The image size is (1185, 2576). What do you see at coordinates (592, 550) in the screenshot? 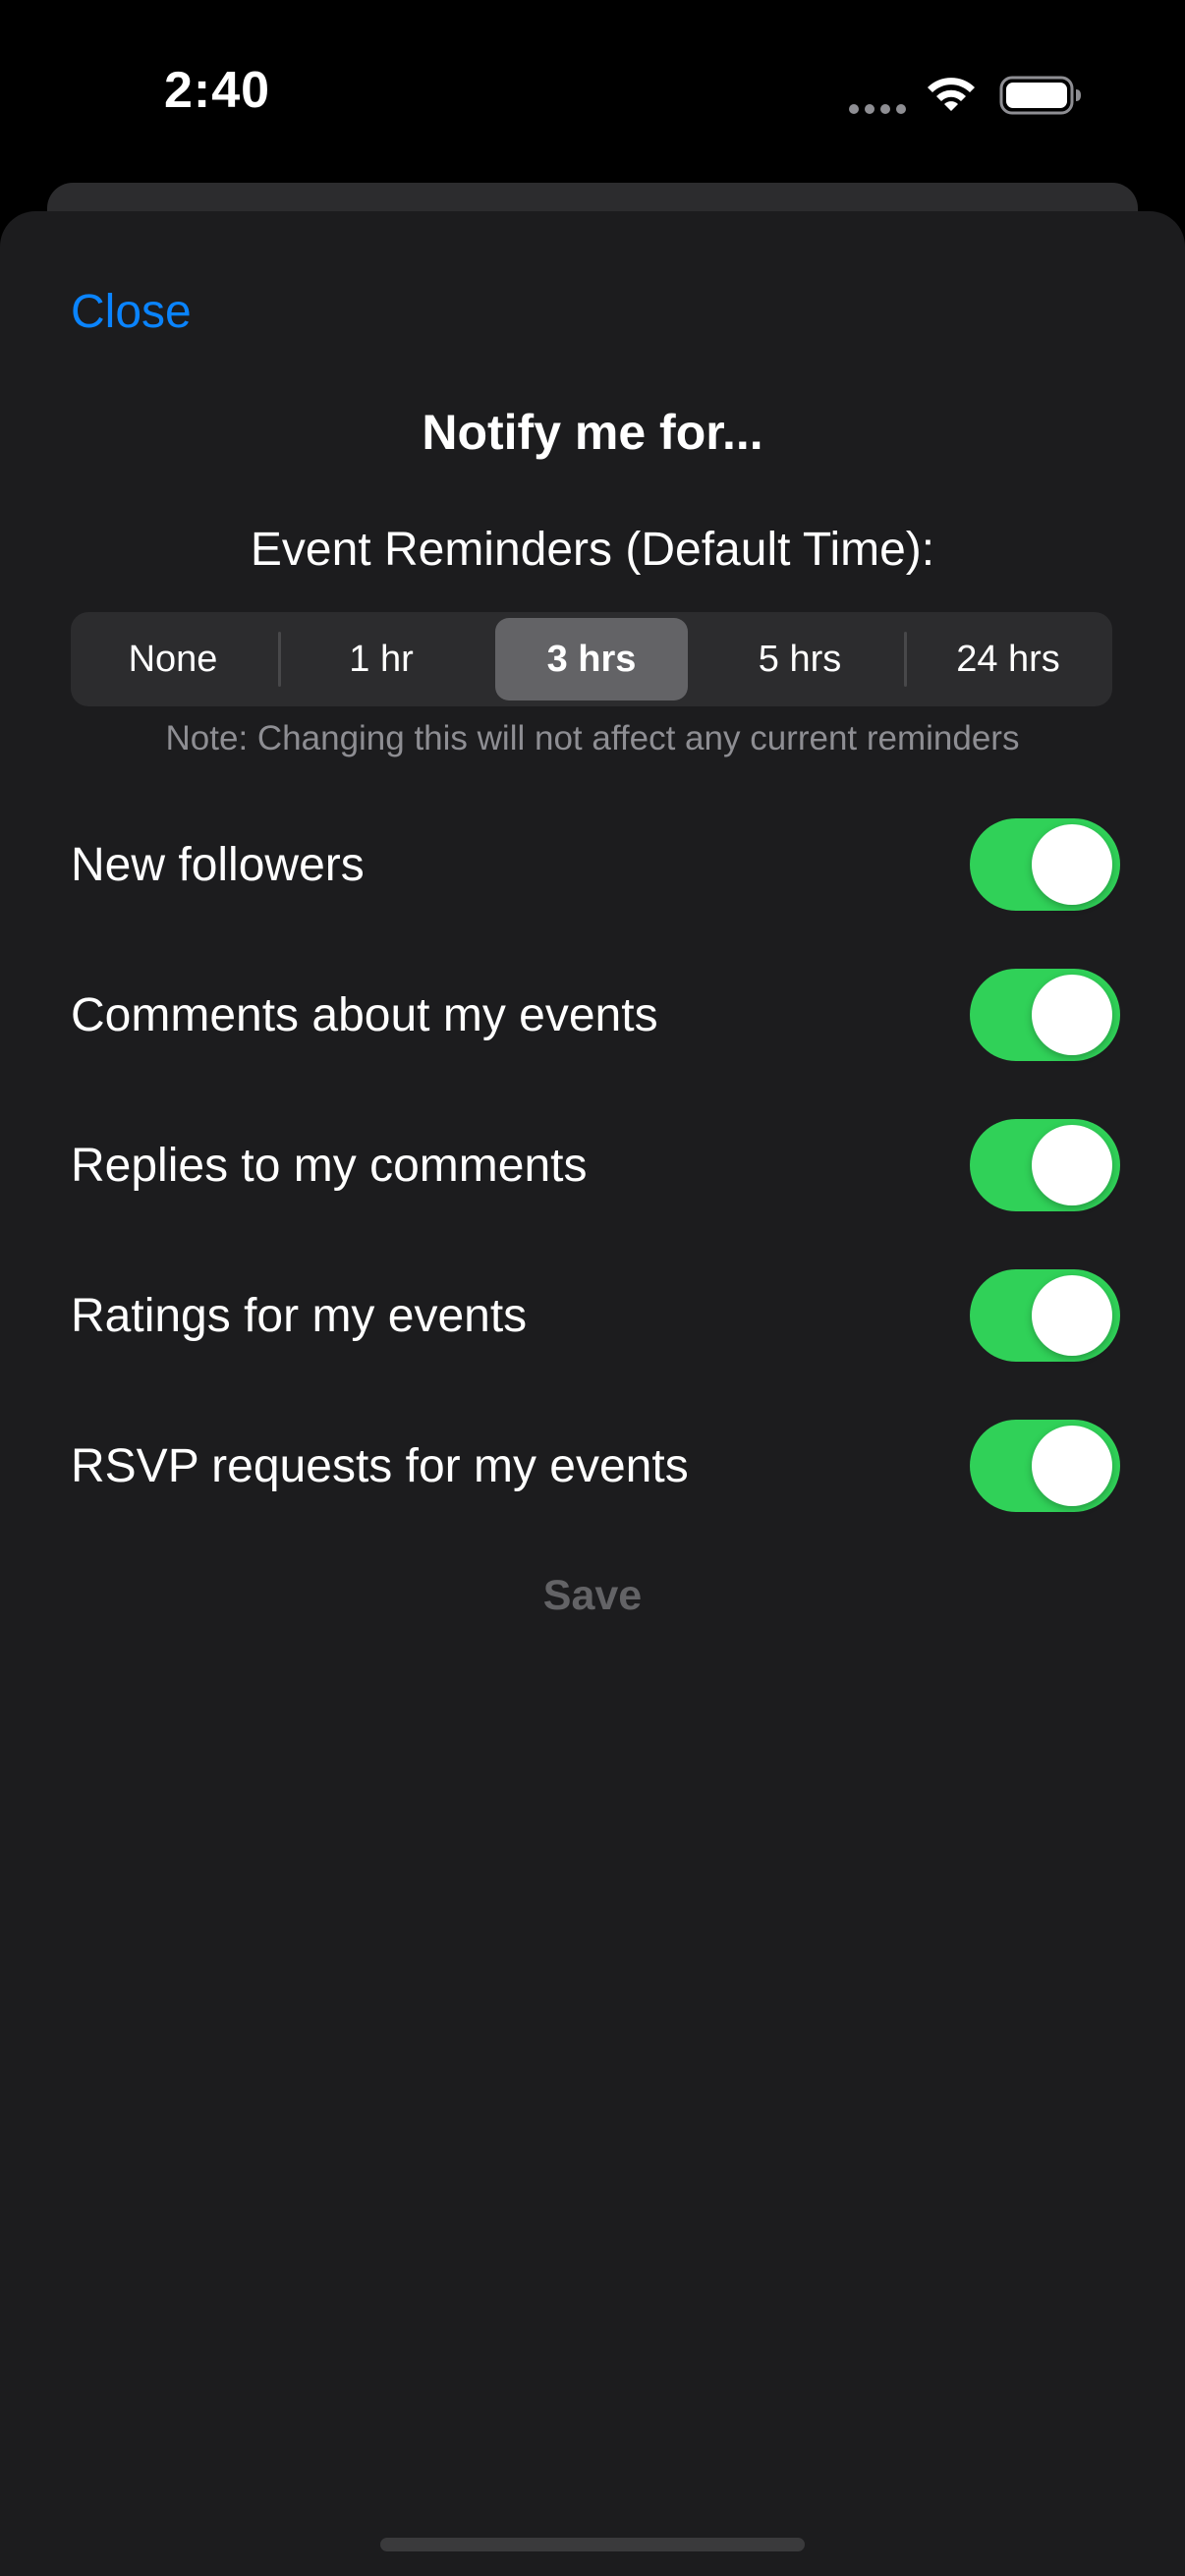
I see `event-reminders-label: Event Reminders (Default Time):` at bounding box center [592, 550].